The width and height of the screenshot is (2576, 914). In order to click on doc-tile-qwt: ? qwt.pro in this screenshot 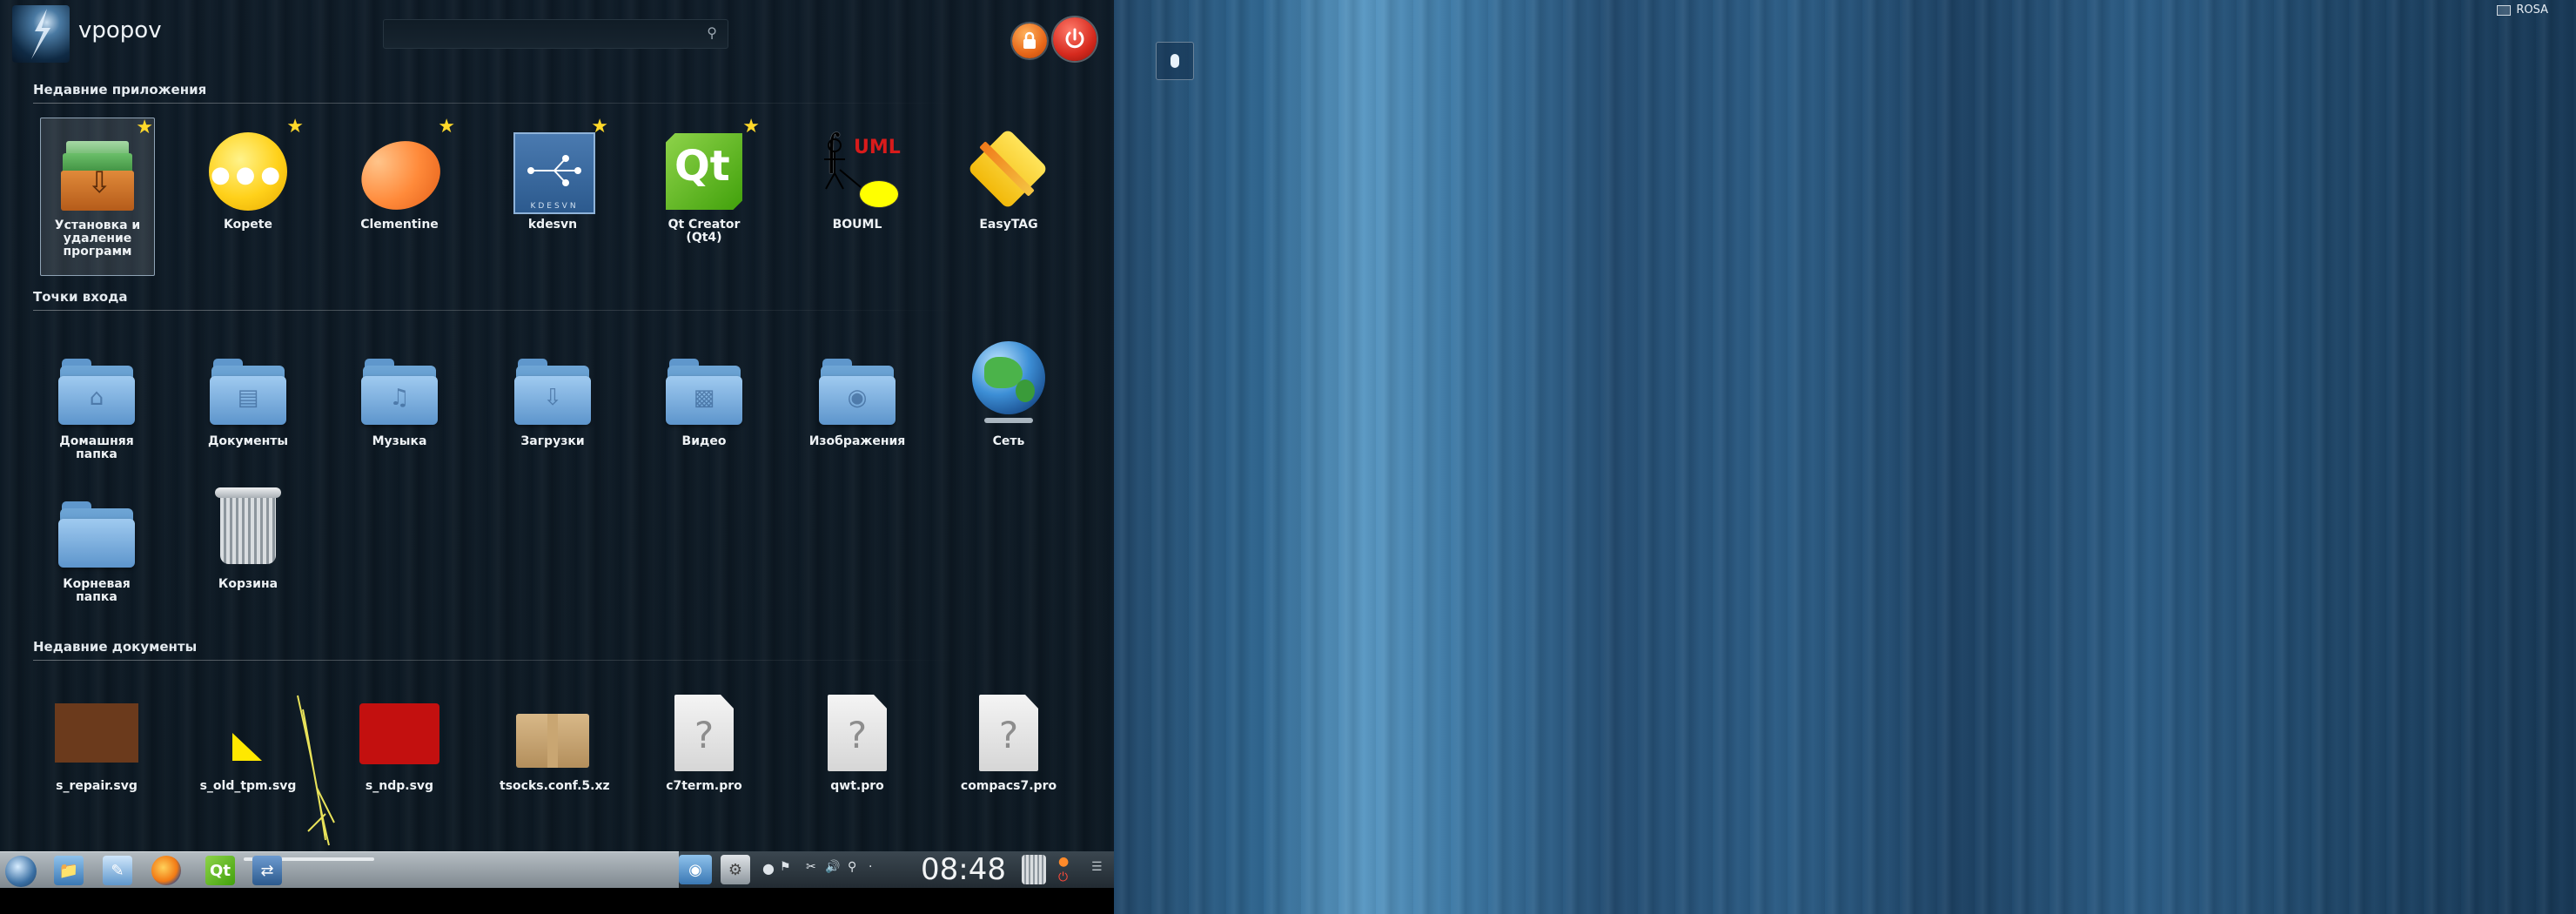, I will do `click(857, 742)`.